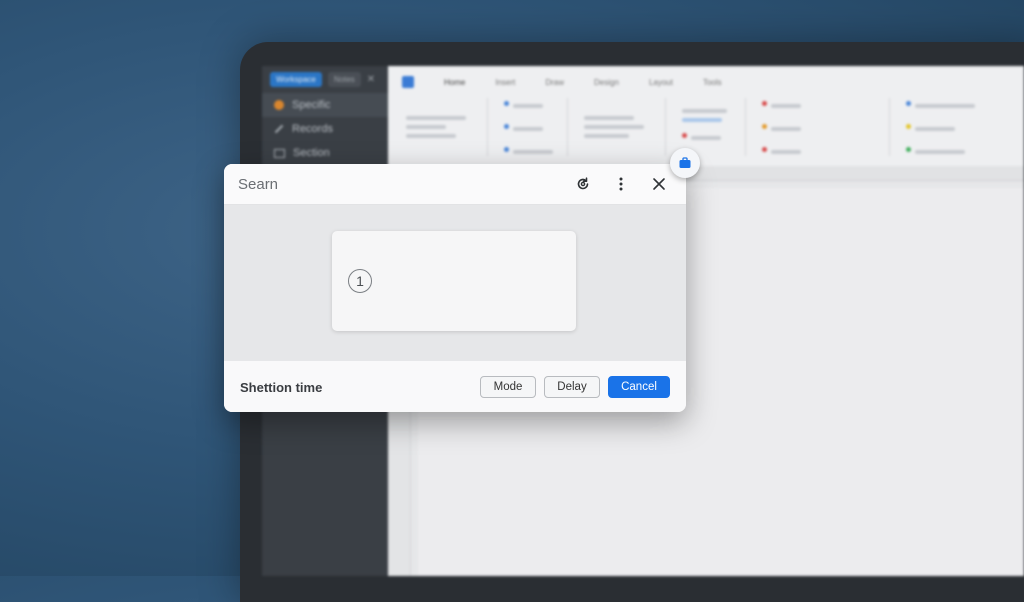 The width and height of the screenshot is (1024, 602). I want to click on sidebar-pill: Workspace, so click(296, 79).